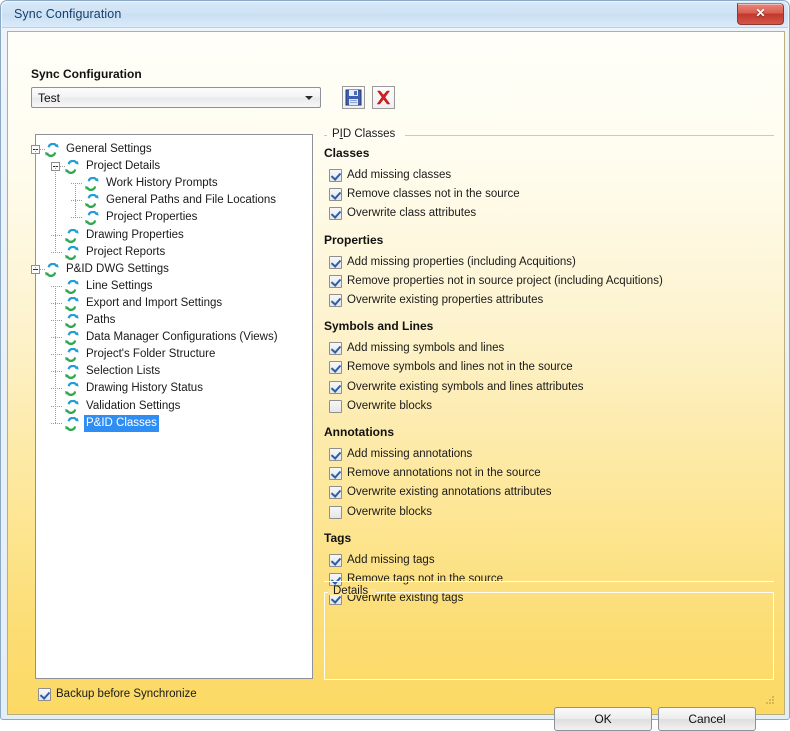 The image size is (790, 731). Describe the element at coordinates (176, 97) in the screenshot. I see `sync-configuration-dropdown: Test` at that location.